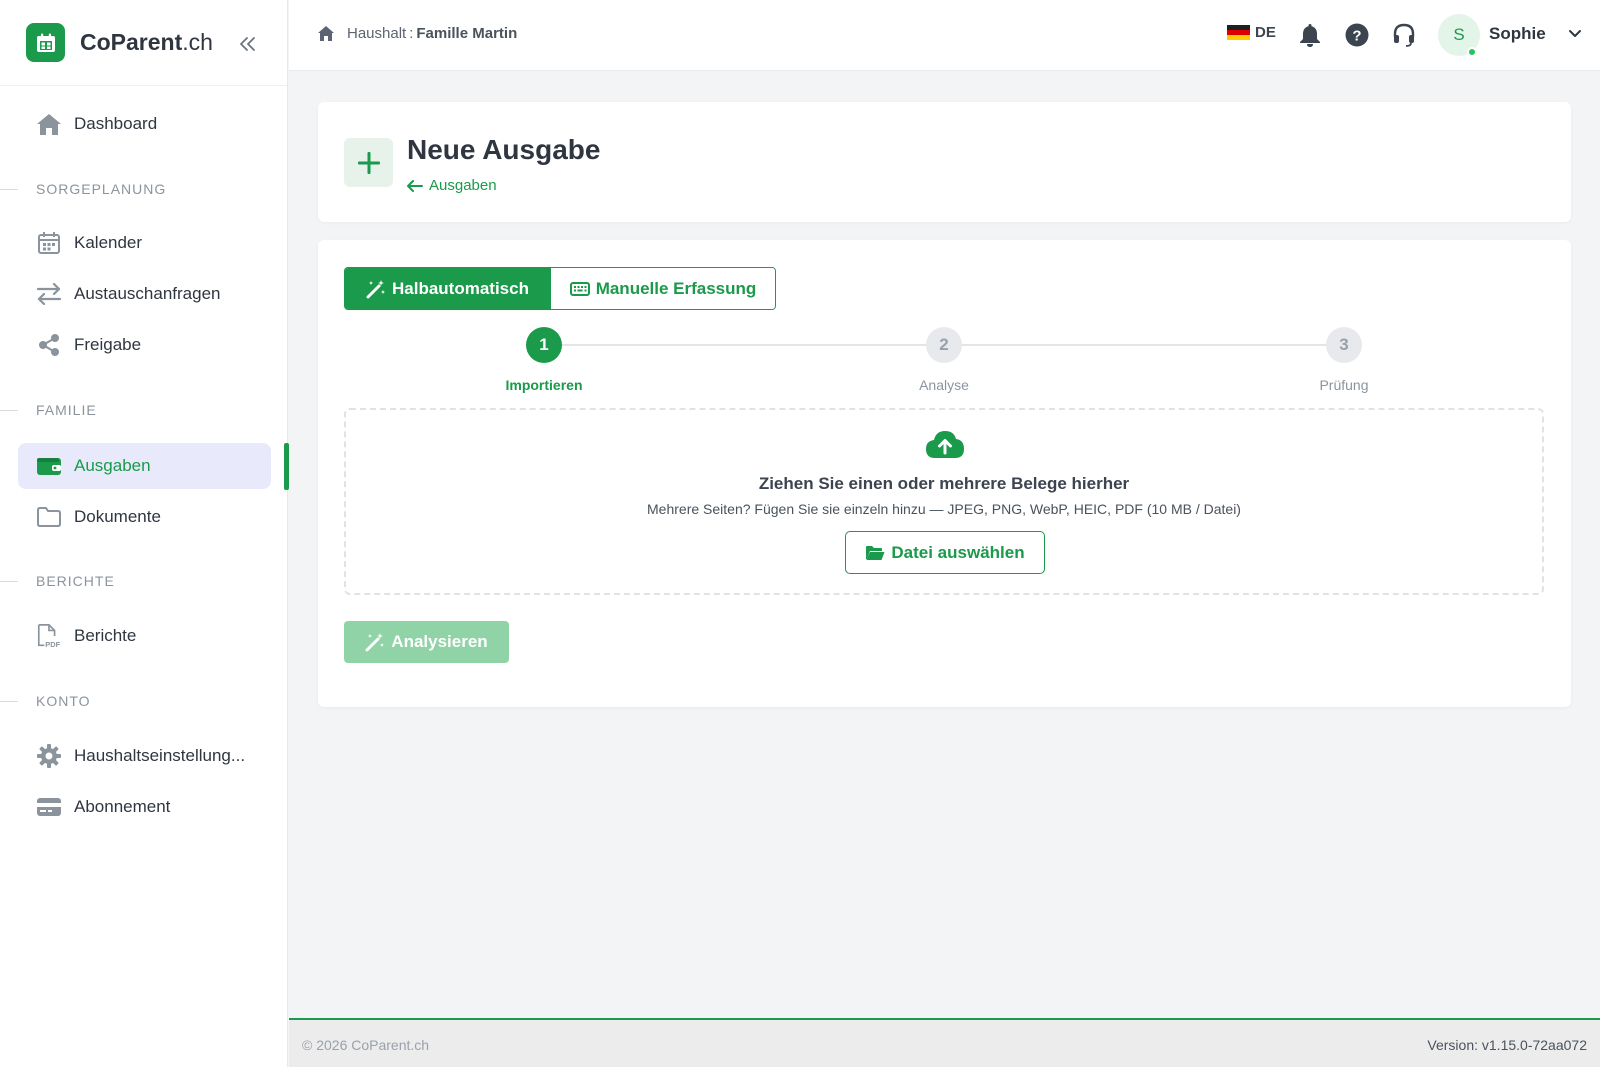 The image size is (1600, 1067). Describe the element at coordinates (105, 635) in the screenshot. I see `sidebar-item-label: Berichte` at that location.